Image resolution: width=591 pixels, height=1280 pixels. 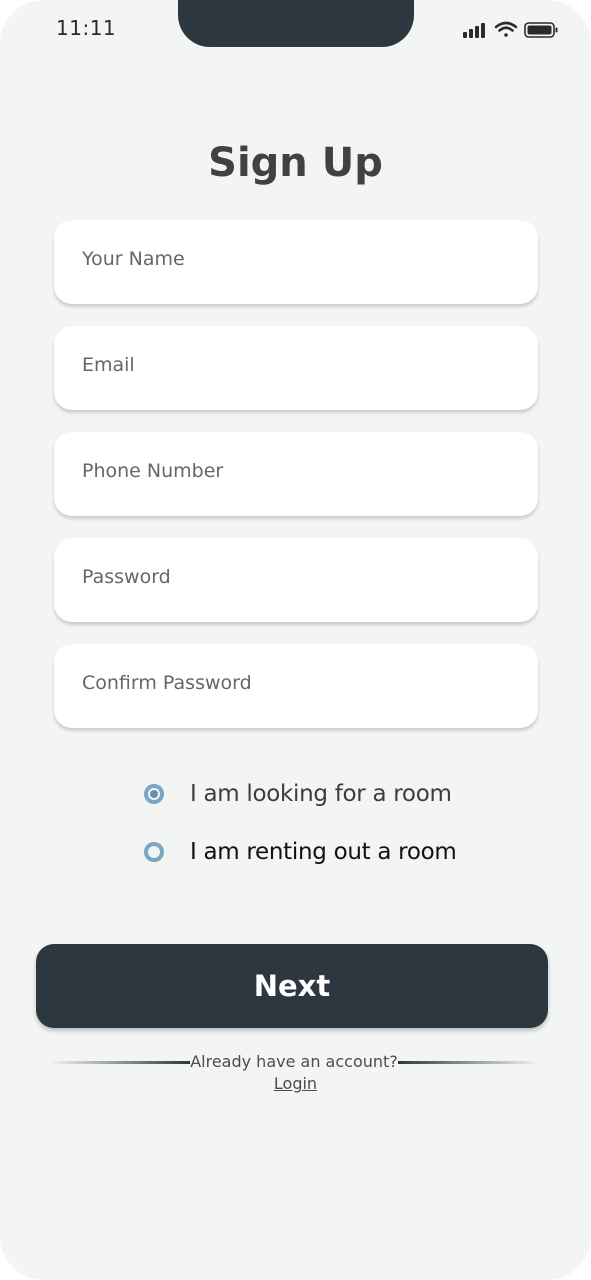 I want to click on option-renting-out-room: I am renting out a room, so click(x=300, y=852).